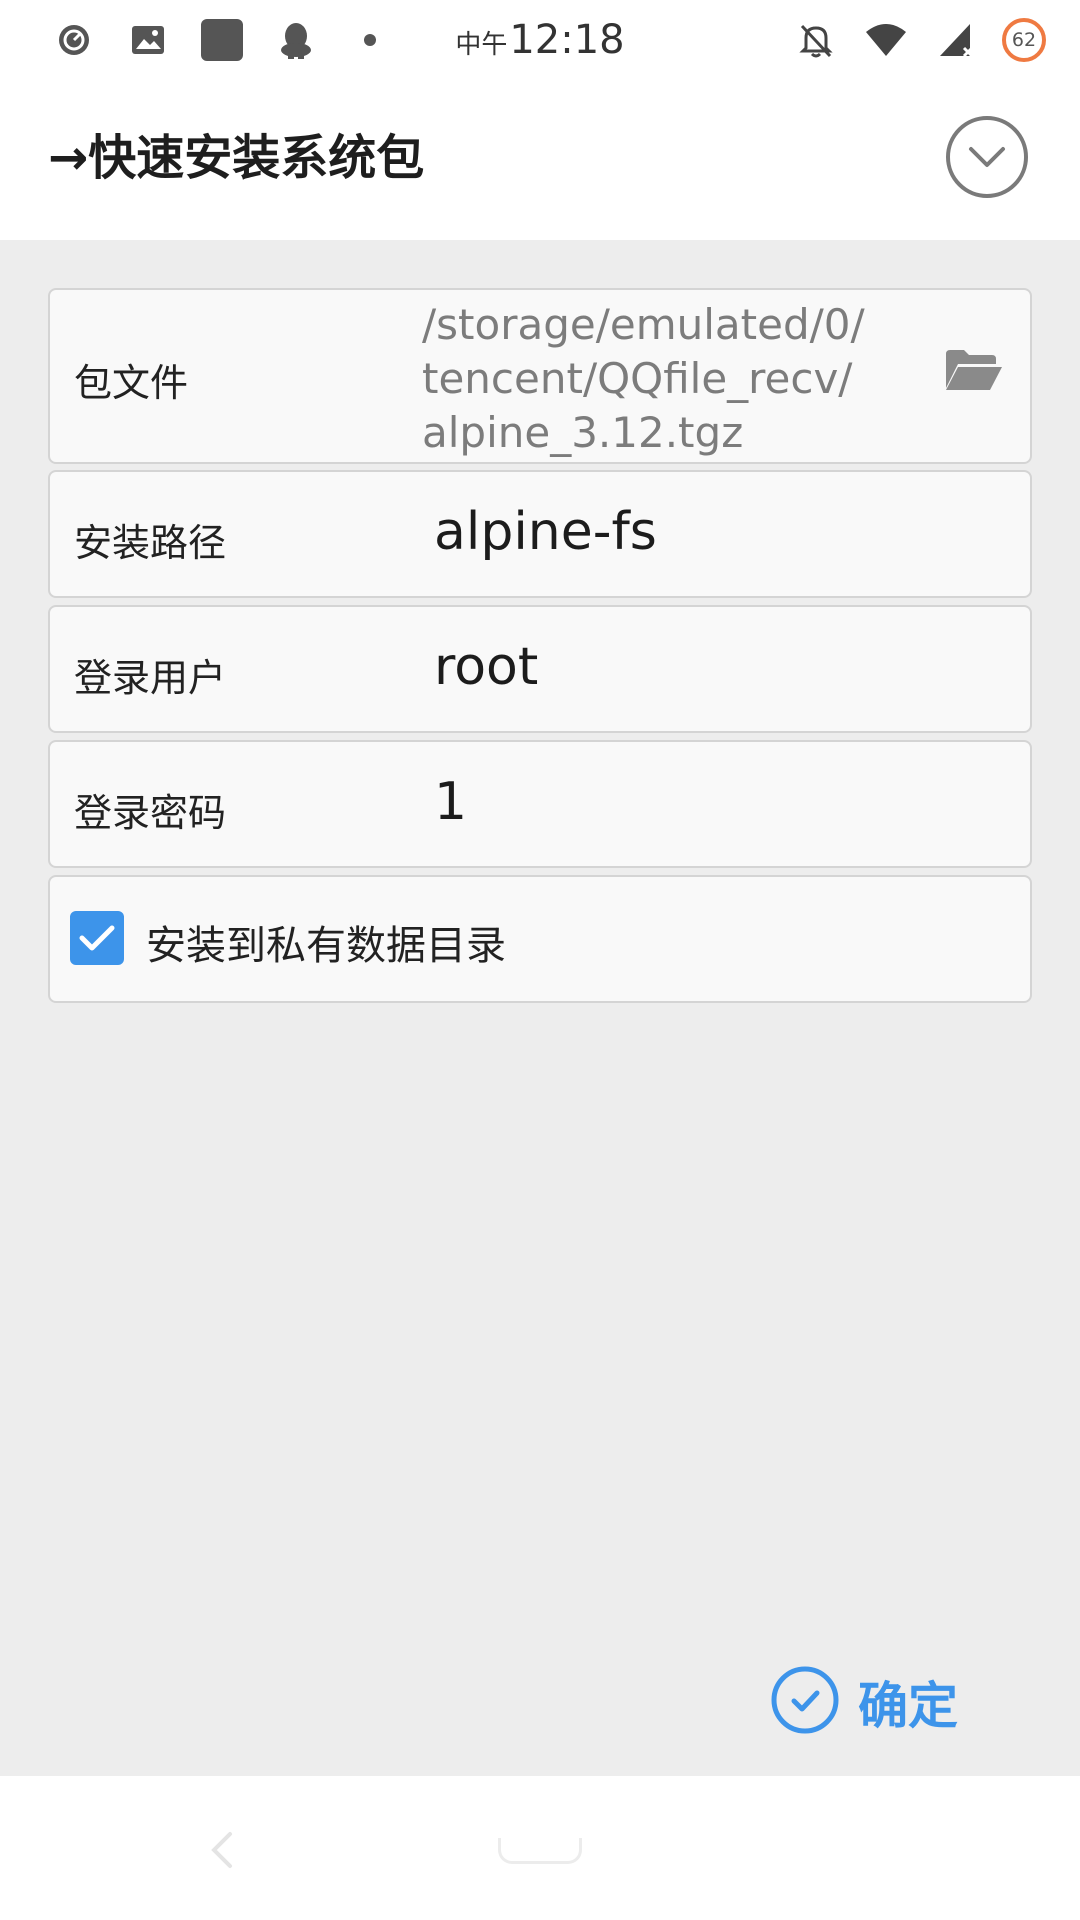 The height and width of the screenshot is (1920, 1080). What do you see at coordinates (540, 669) in the screenshot?
I see `login-user-row: 登录用户 root` at bounding box center [540, 669].